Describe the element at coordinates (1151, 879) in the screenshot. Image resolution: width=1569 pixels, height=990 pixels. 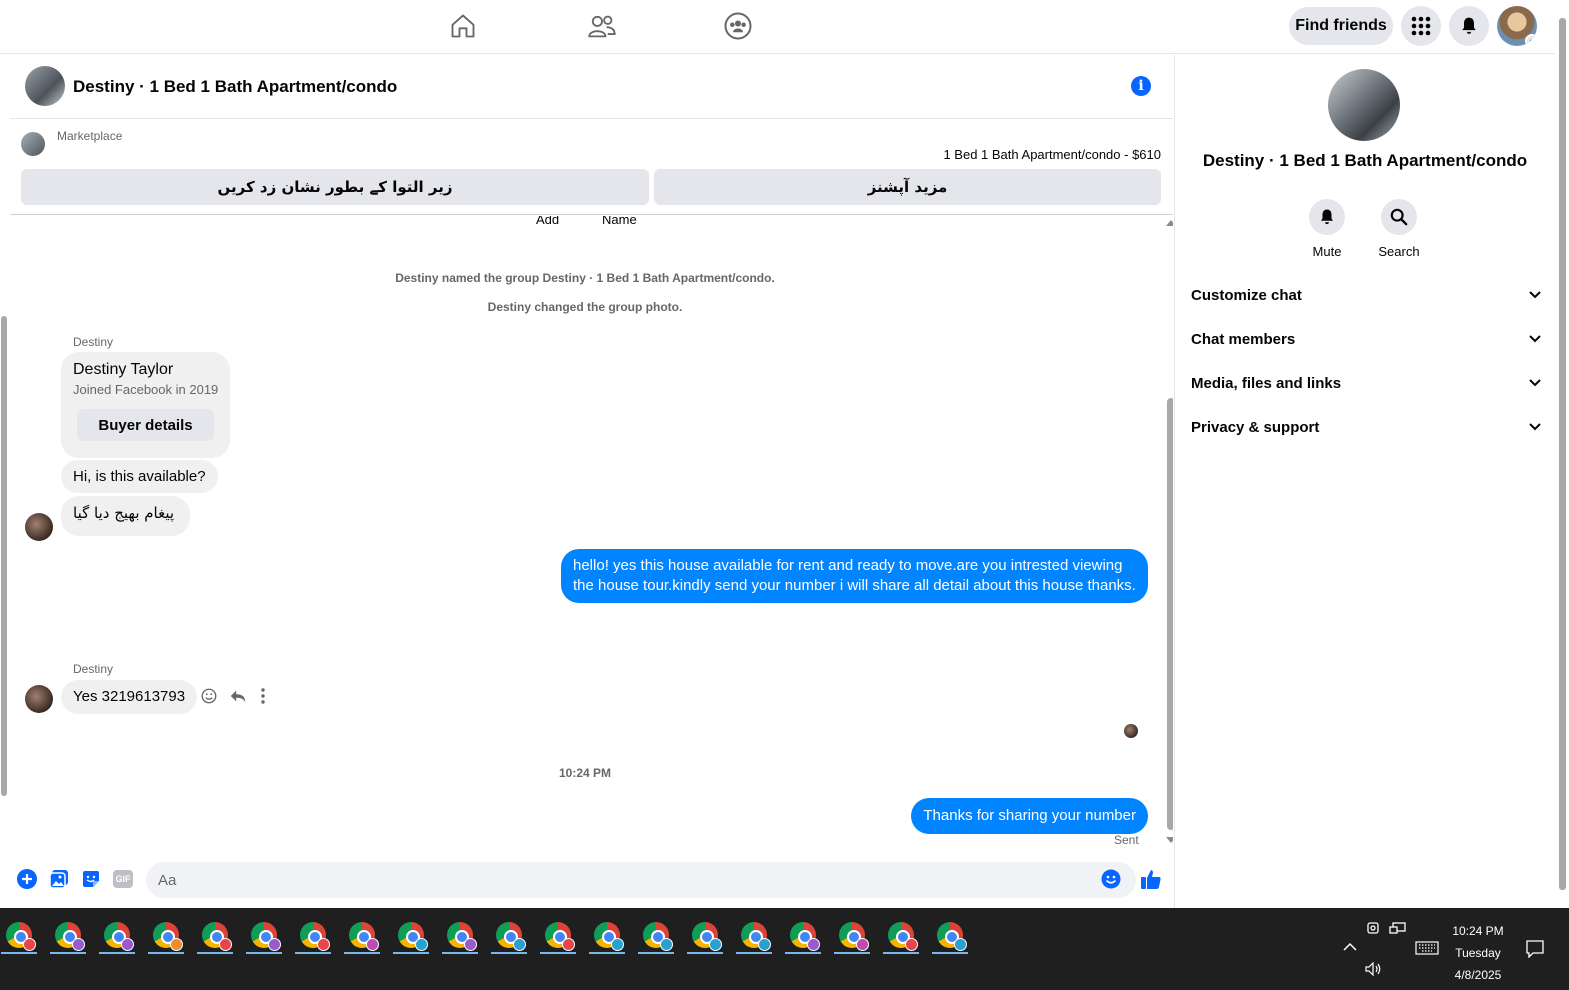
I see `like-icon` at that location.